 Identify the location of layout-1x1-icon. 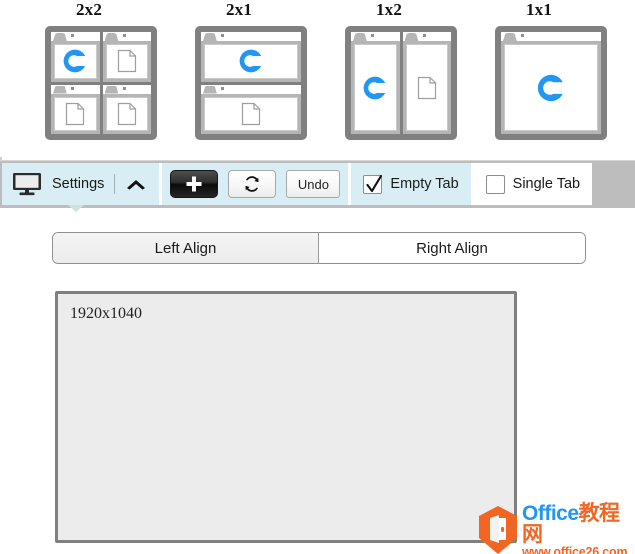
(551, 83).